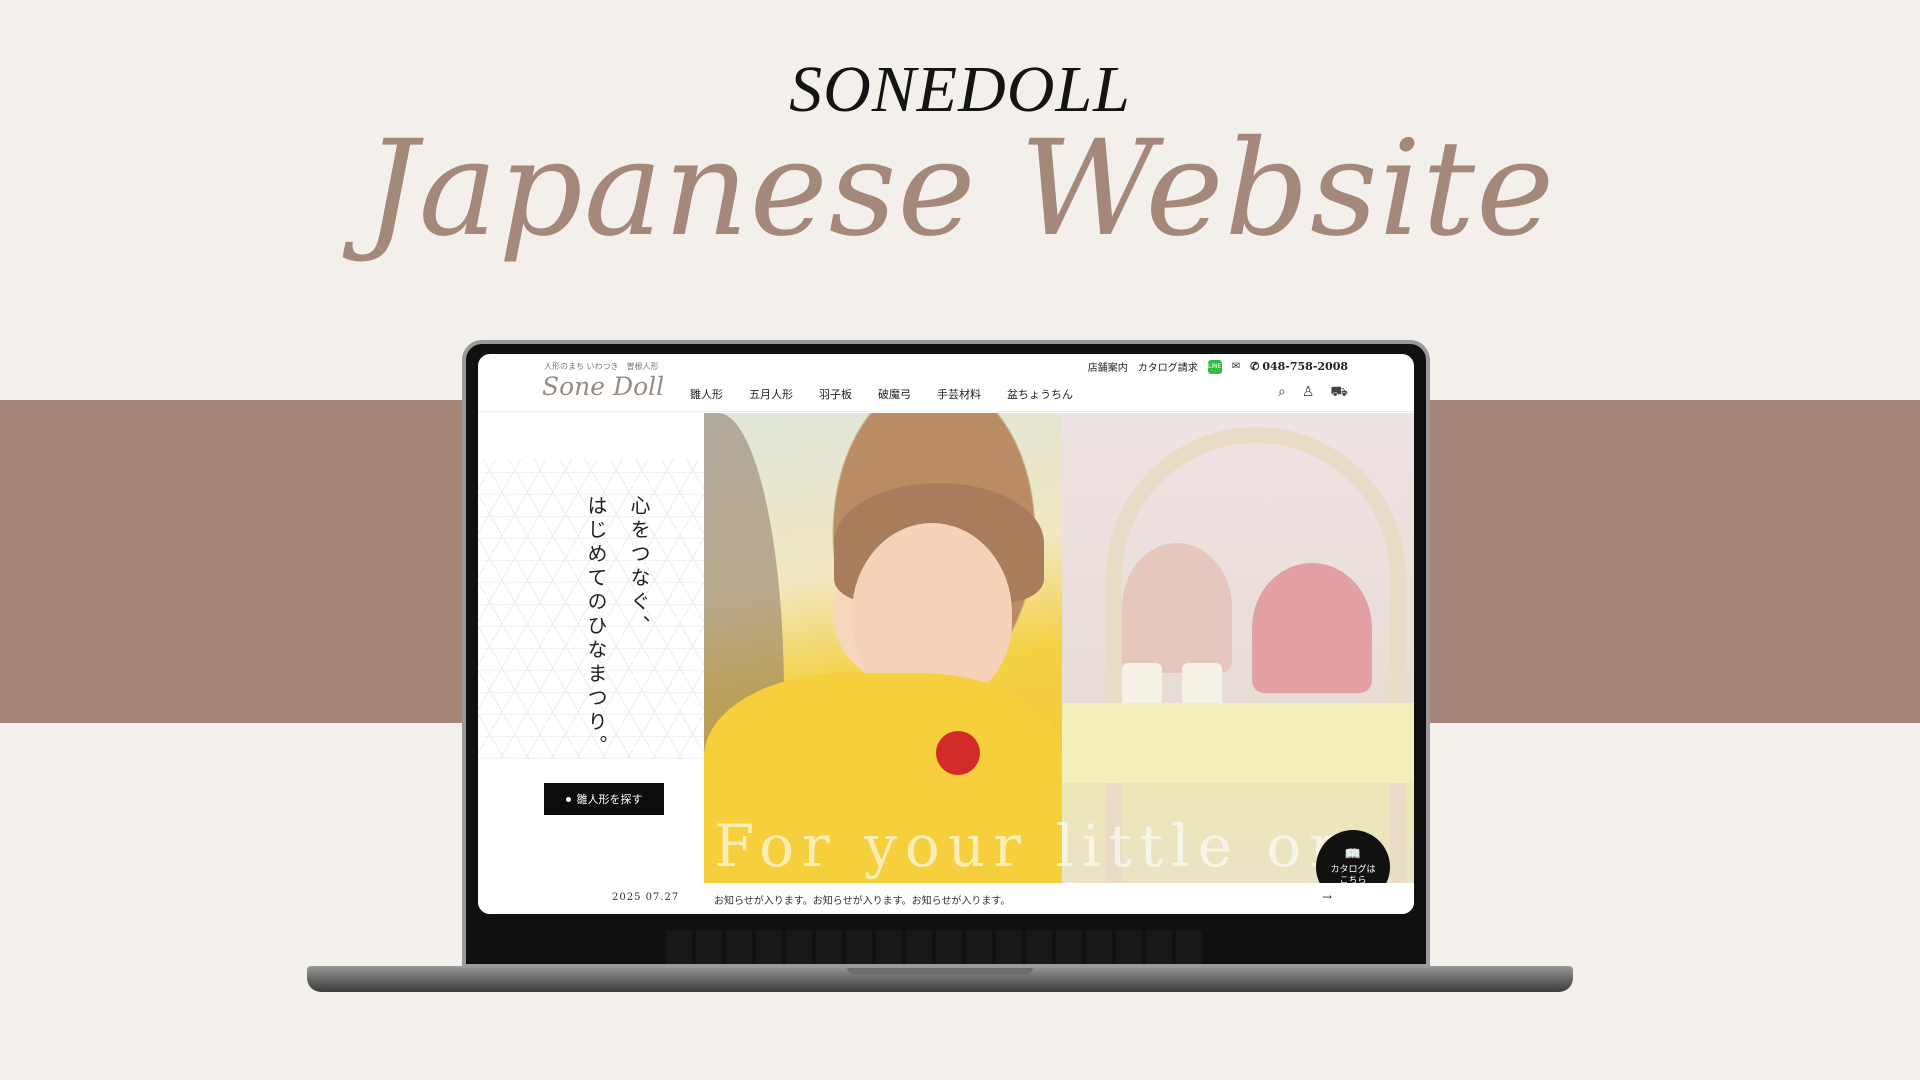 The image size is (1920, 1080). Describe the element at coordinates (835, 394) in the screenshot. I see `nav-hagoita: 羽子板` at that location.